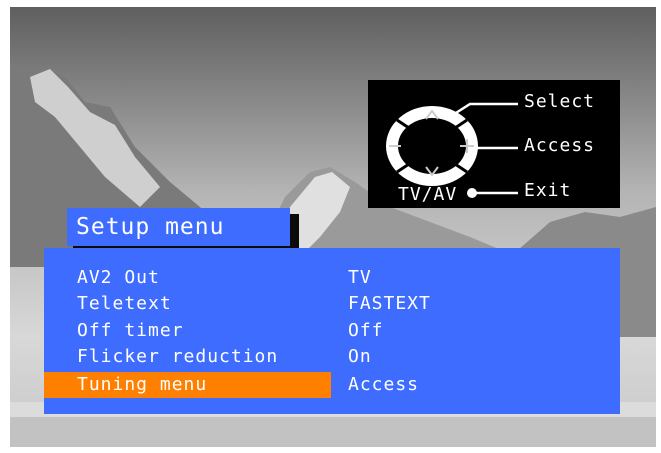 This screenshot has width=661, height=453. I want to click on menu-item-tuning-menu: Tuning menu Access, so click(332, 385).